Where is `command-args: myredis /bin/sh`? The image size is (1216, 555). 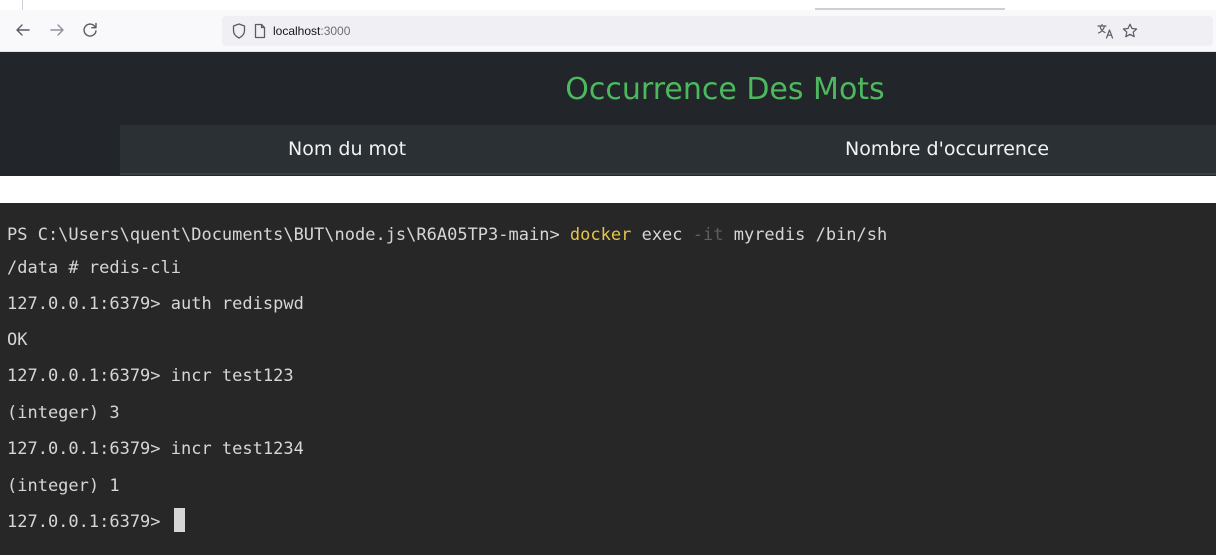 command-args: myredis /bin/sh is located at coordinates (805, 235).